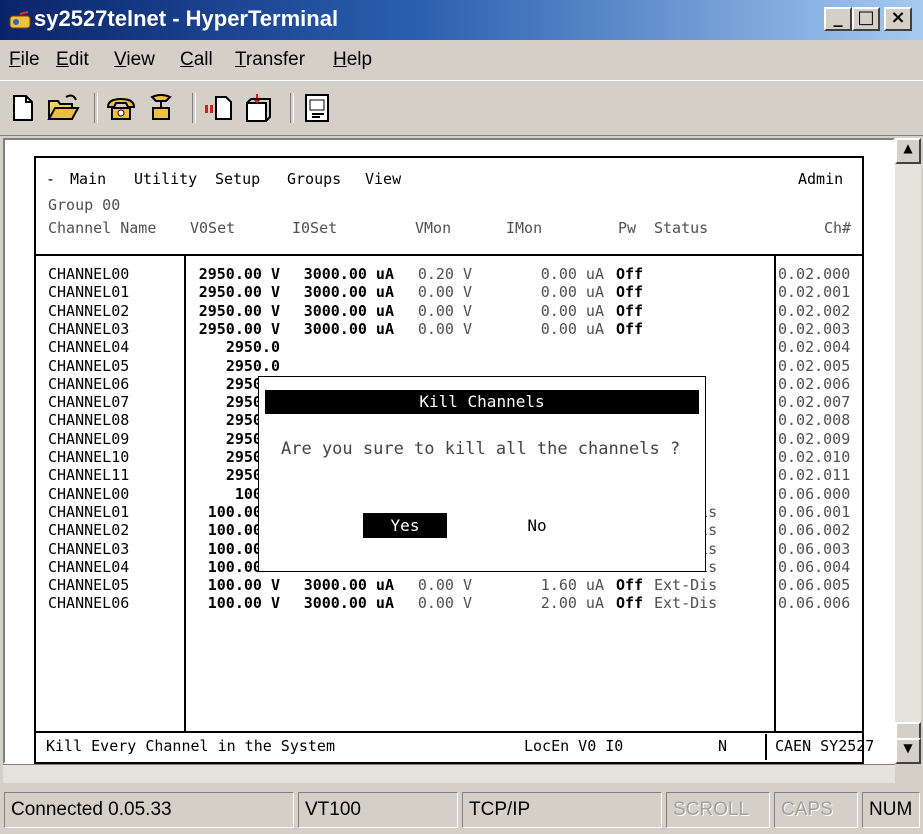 This screenshot has height=834, width=923. I want to click on term-user: Admin, so click(821, 179).